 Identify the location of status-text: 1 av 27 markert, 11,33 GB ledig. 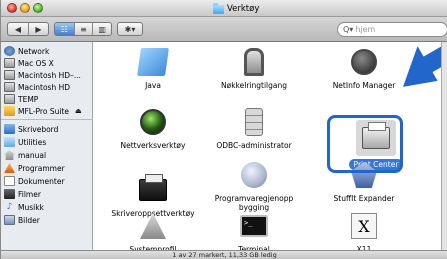
(224, 255).